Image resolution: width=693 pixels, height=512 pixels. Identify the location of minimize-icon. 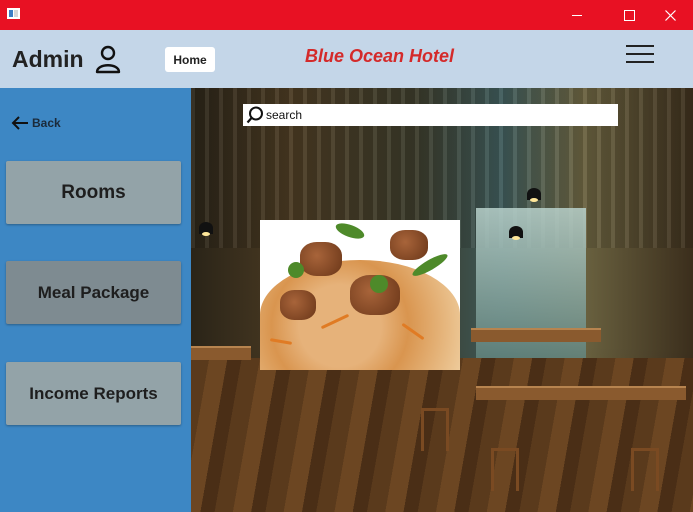
(577, 15).